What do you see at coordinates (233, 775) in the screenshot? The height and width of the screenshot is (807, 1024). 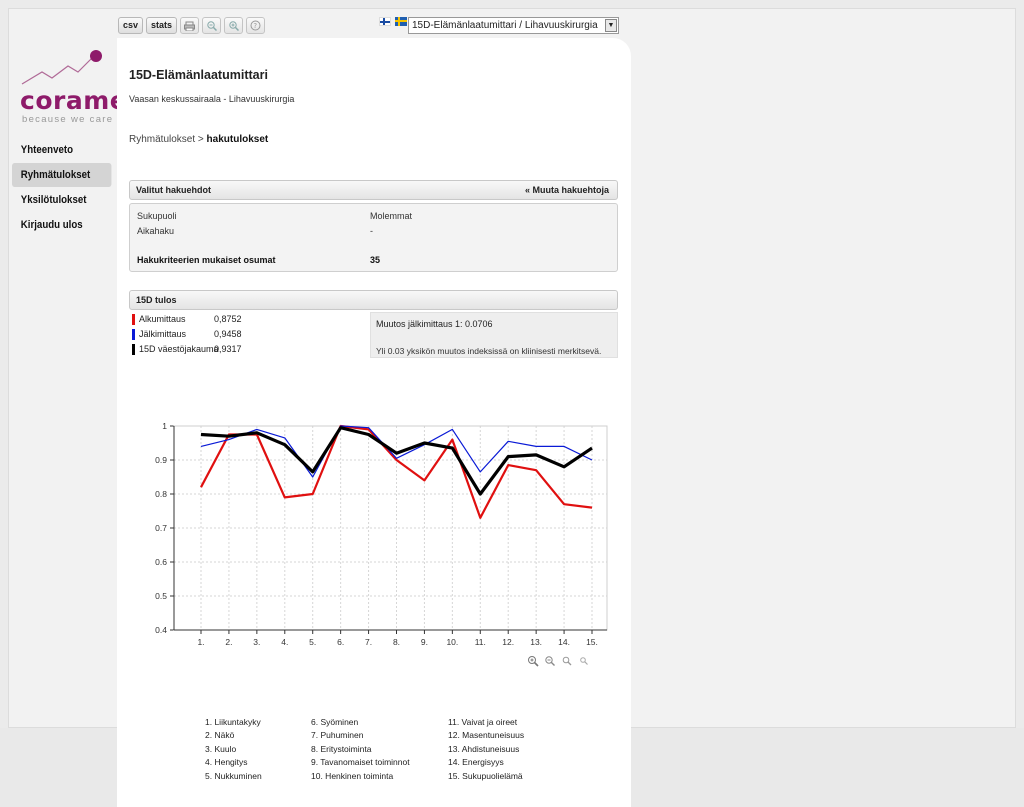 I see `dimension-name: 5. Nukkuminen` at bounding box center [233, 775].